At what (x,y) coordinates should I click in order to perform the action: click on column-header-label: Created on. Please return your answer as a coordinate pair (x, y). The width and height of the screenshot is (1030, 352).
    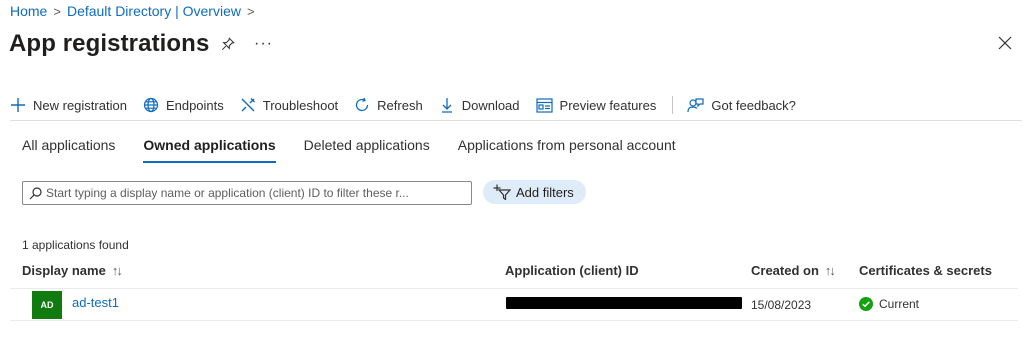
    Looking at the image, I should click on (785, 270).